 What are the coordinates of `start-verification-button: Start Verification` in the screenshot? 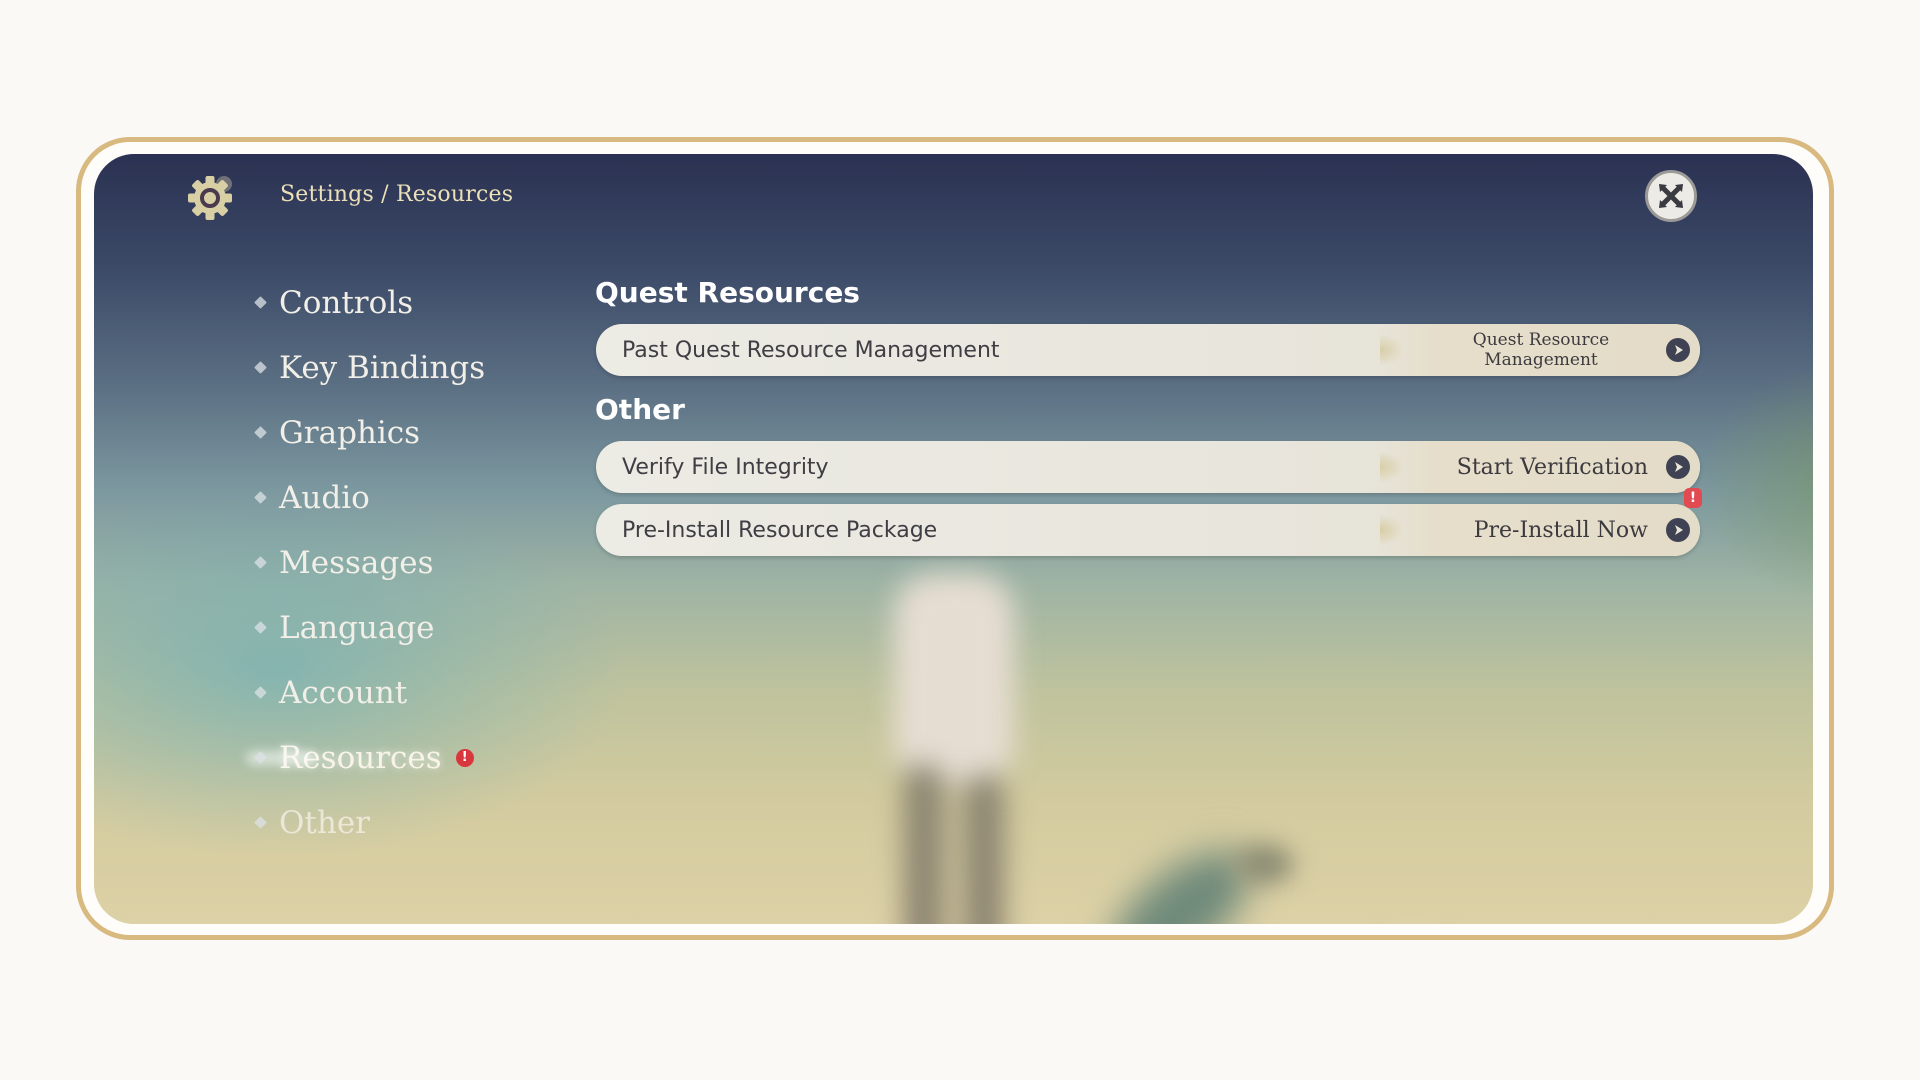 It's located at (1540, 467).